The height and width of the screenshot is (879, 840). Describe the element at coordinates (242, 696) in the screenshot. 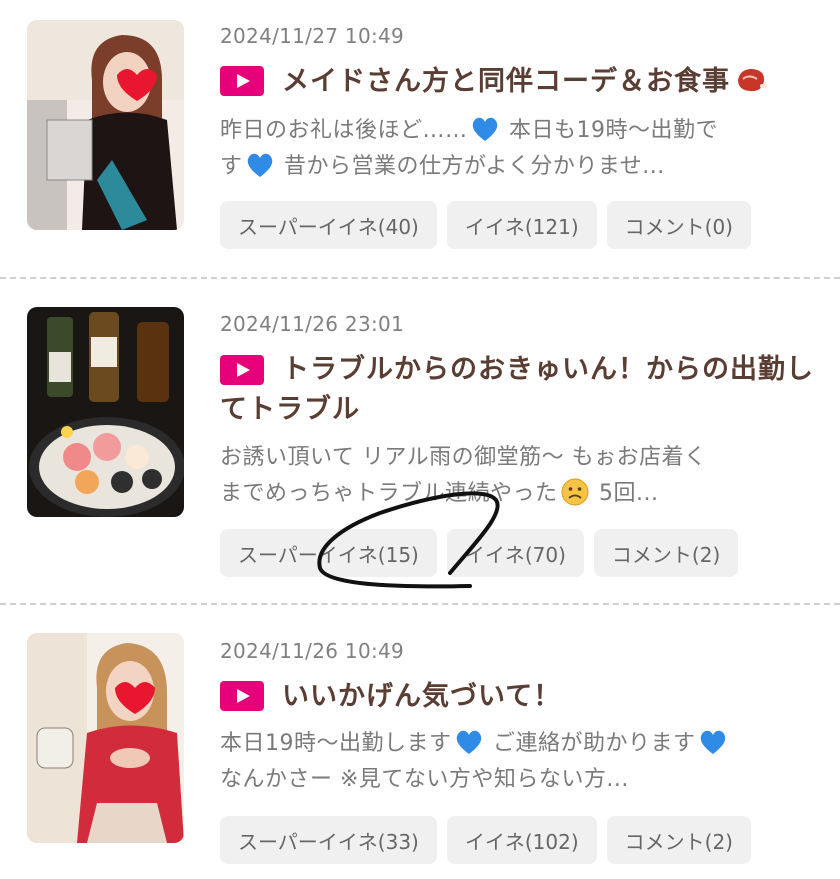

I see `play-icon` at that location.